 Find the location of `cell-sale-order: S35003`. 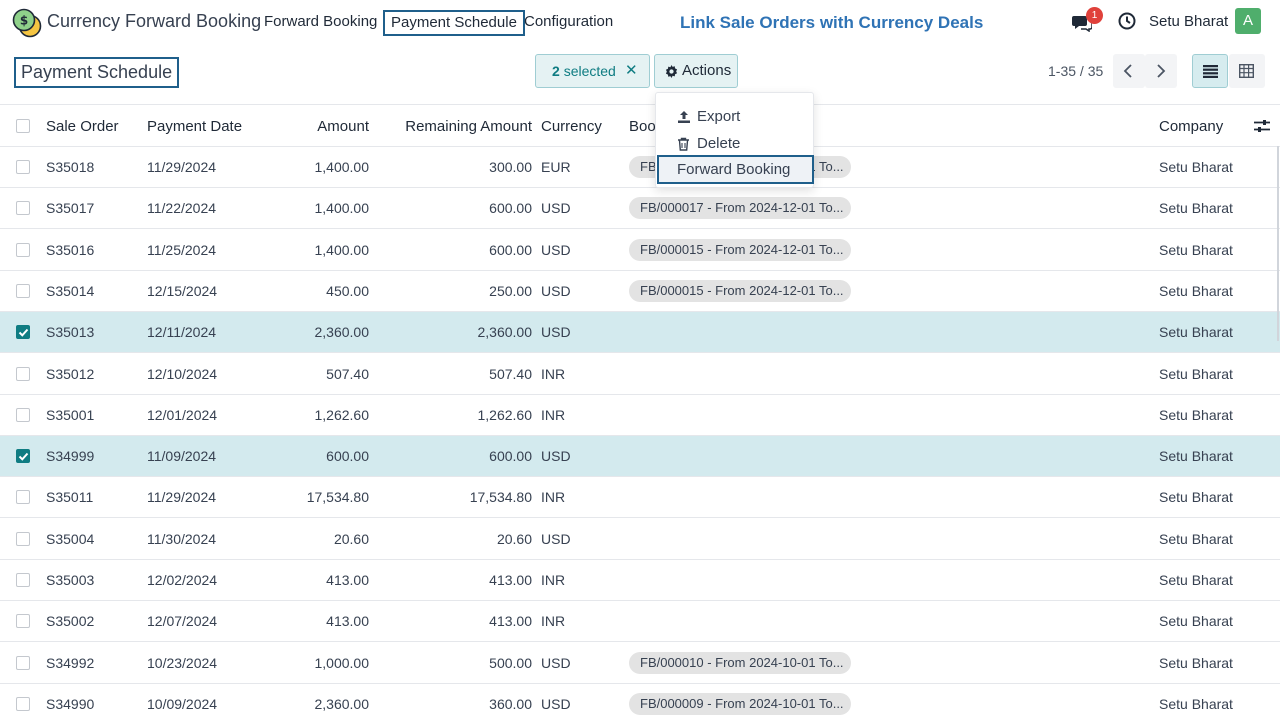

cell-sale-order: S35003 is located at coordinates (70, 580).